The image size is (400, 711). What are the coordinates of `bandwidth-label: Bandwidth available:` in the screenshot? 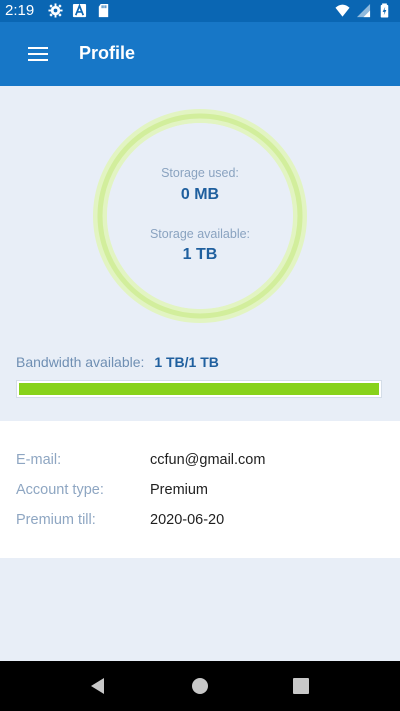 It's located at (80, 362).